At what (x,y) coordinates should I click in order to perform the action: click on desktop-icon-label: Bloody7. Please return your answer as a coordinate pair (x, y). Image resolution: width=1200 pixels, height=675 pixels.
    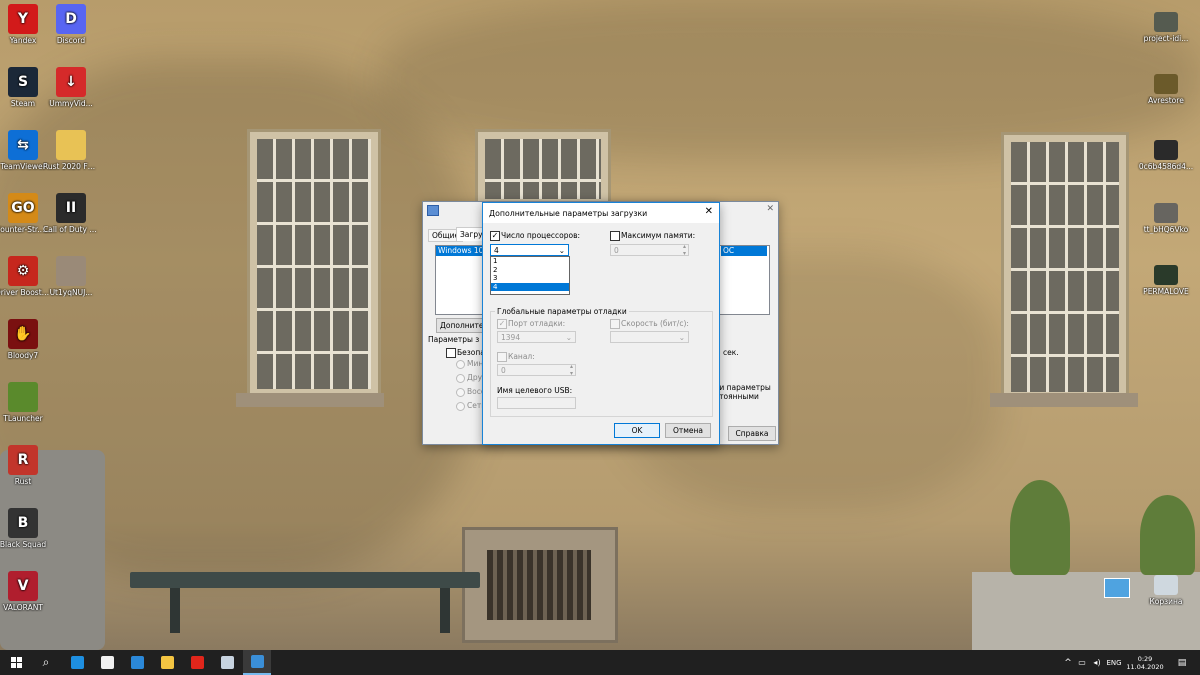
    Looking at the image, I should click on (23, 355).